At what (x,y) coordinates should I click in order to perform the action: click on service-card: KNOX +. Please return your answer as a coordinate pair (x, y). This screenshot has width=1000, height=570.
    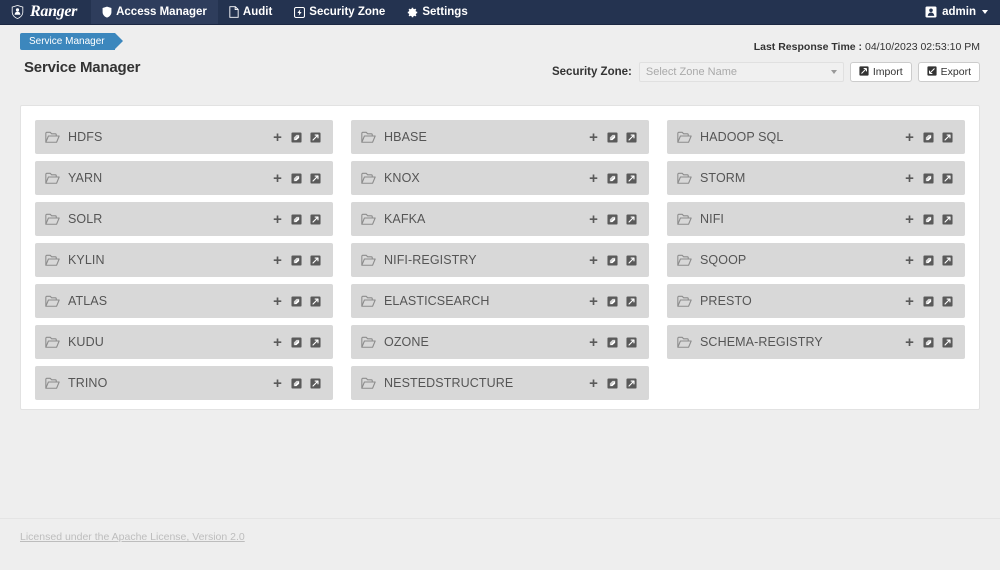
    Looking at the image, I should click on (500, 178).